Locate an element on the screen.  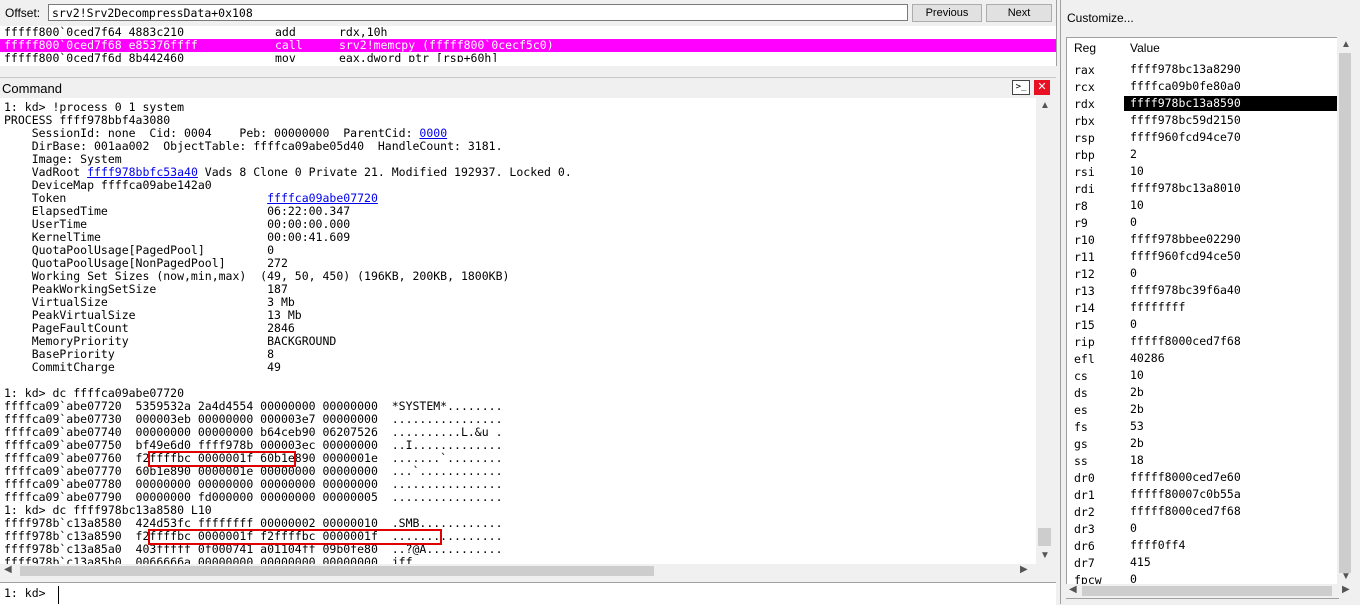
register-name: r13 is located at coordinates (1084, 291).